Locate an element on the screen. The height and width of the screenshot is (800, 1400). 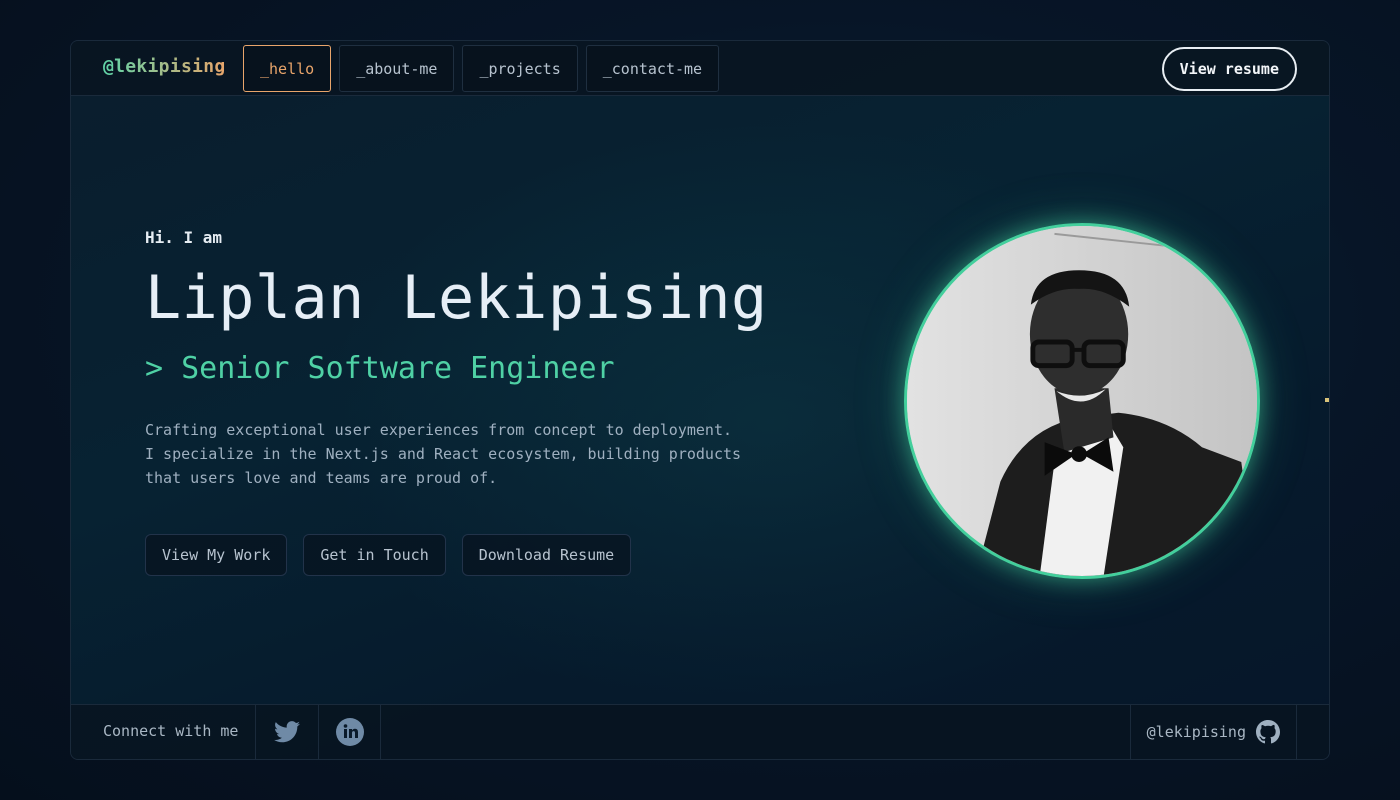
tab-about-me: _about-me is located at coordinates (397, 68).